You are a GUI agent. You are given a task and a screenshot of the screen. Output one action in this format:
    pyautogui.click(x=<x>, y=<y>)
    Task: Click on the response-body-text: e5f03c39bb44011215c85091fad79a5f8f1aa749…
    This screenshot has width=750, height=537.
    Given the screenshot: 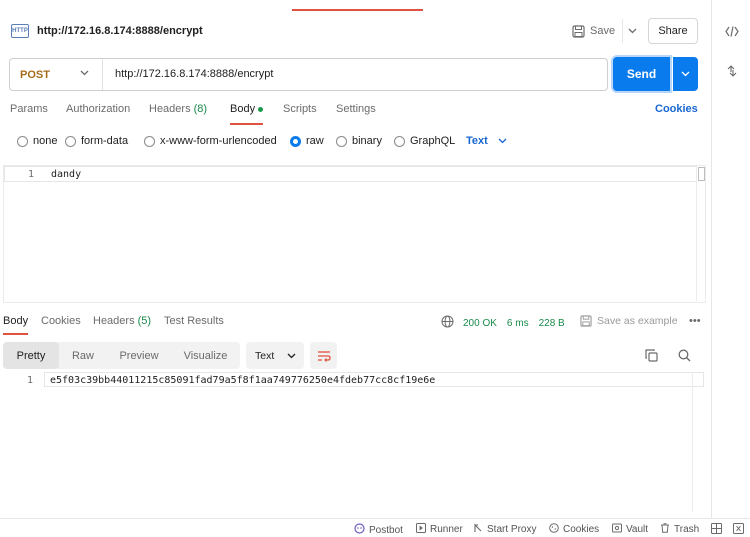 What is the action you would take?
    pyautogui.click(x=242, y=380)
    